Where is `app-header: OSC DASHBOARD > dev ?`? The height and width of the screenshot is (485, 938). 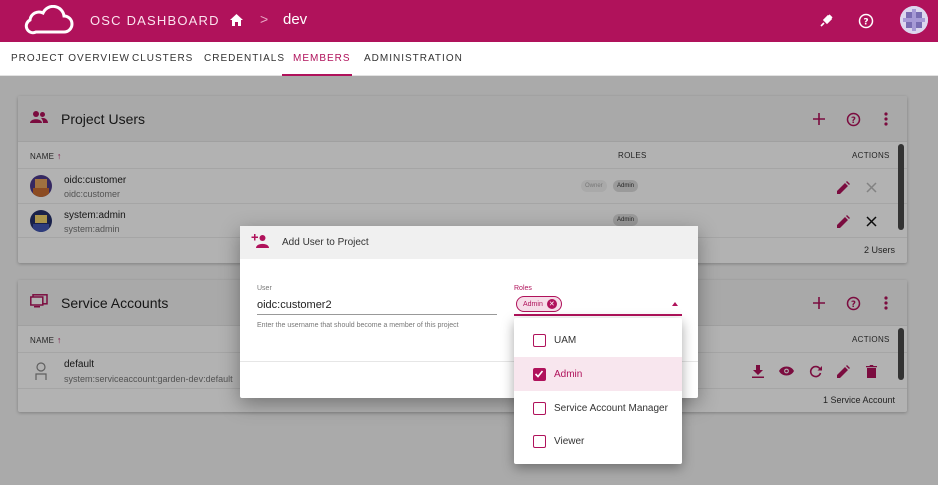
app-header: OSC DASHBOARD > dev ? is located at coordinates (469, 21).